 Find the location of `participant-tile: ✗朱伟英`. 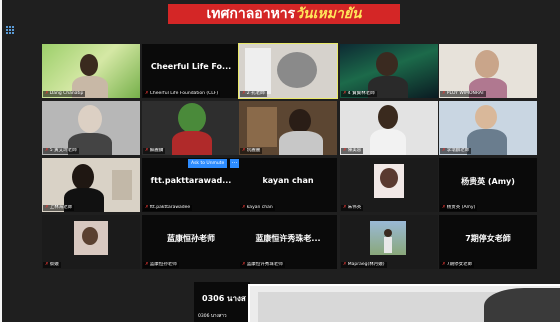

participant-tile: ✗朱伟英 is located at coordinates (389, 185).